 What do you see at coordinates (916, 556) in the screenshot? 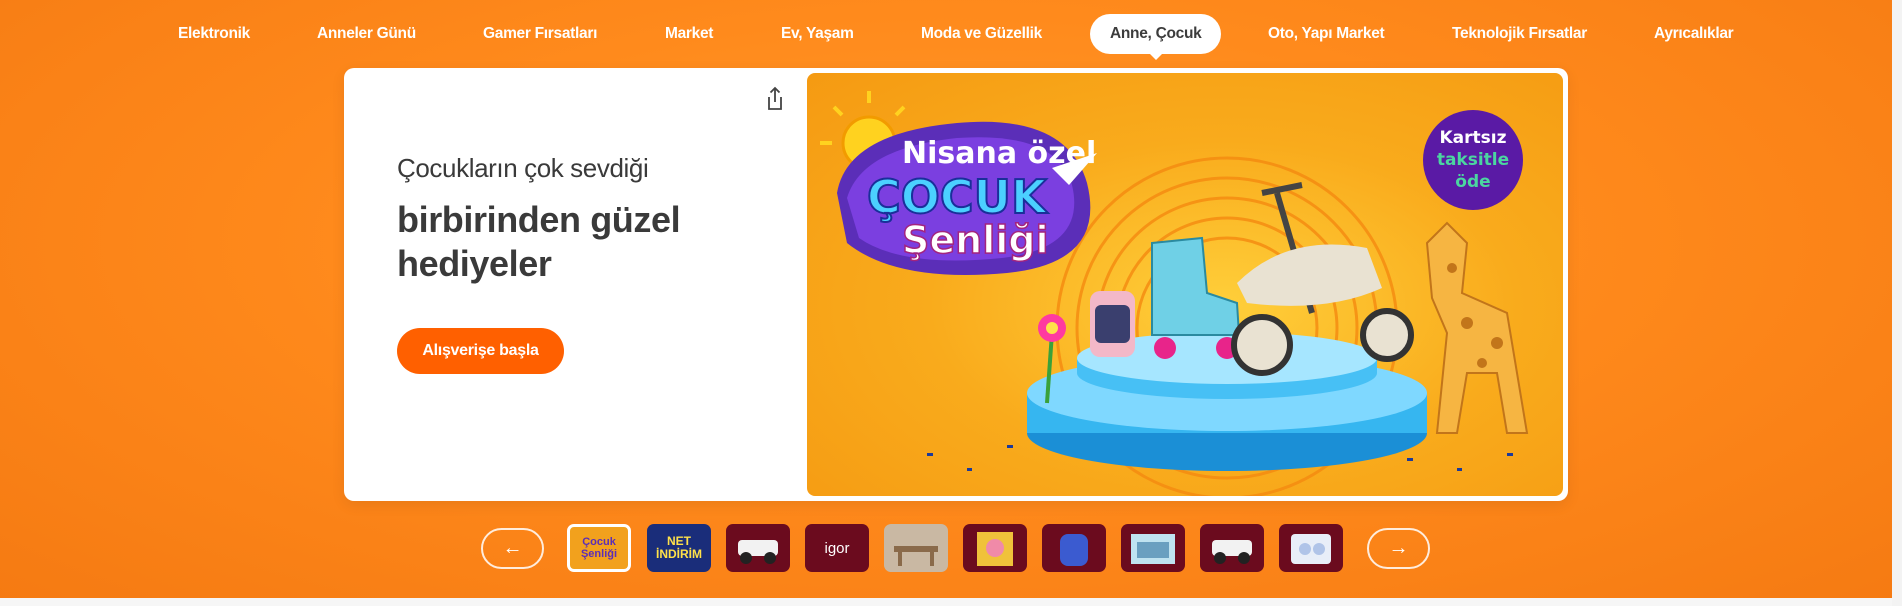
I see `desk-thumbnail-icon` at bounding box center [916, 556].